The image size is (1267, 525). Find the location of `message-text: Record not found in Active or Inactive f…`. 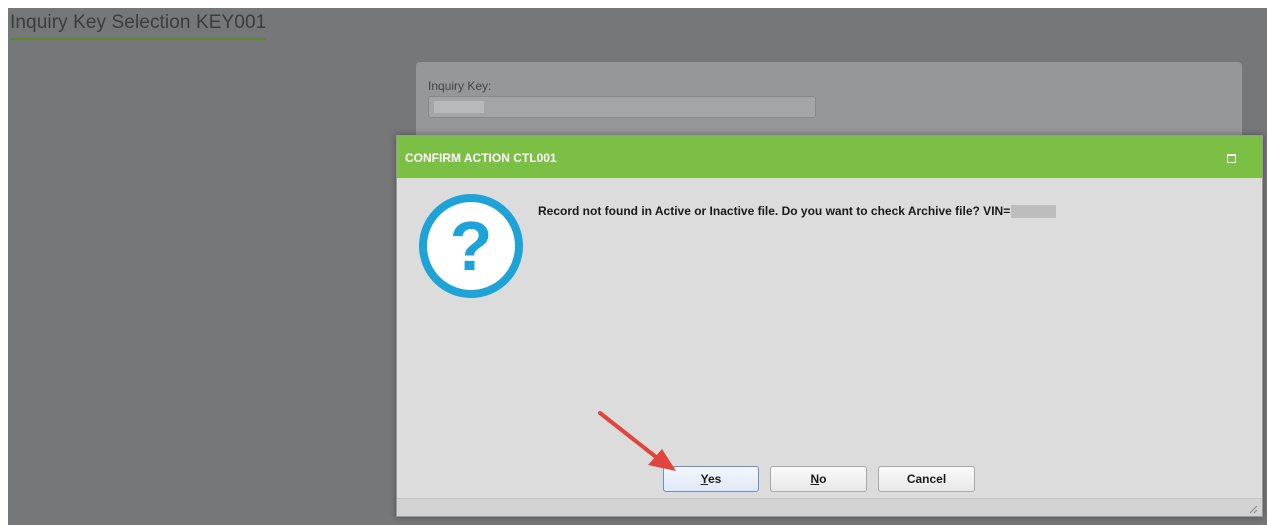

message-text: Record not found in Active or Inactive f… is located at coordinates (774, 211).